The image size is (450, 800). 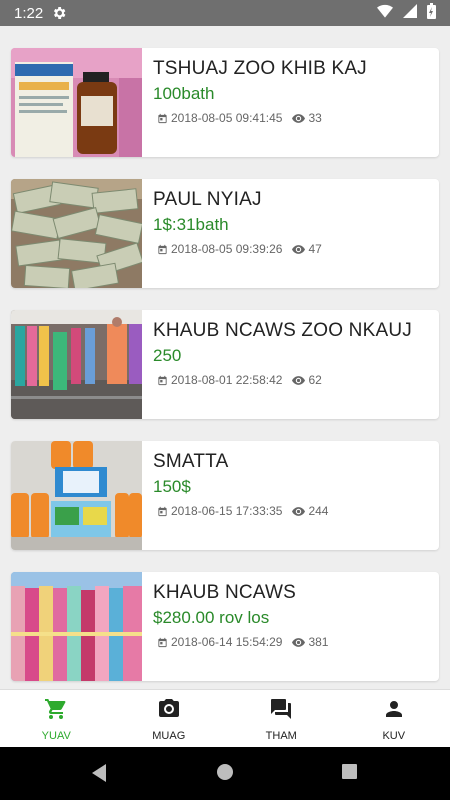 What do you see at coordinates (29, 13) in the screenshot?
I see `status-time: 1:22` at bounding box center [29, 13].